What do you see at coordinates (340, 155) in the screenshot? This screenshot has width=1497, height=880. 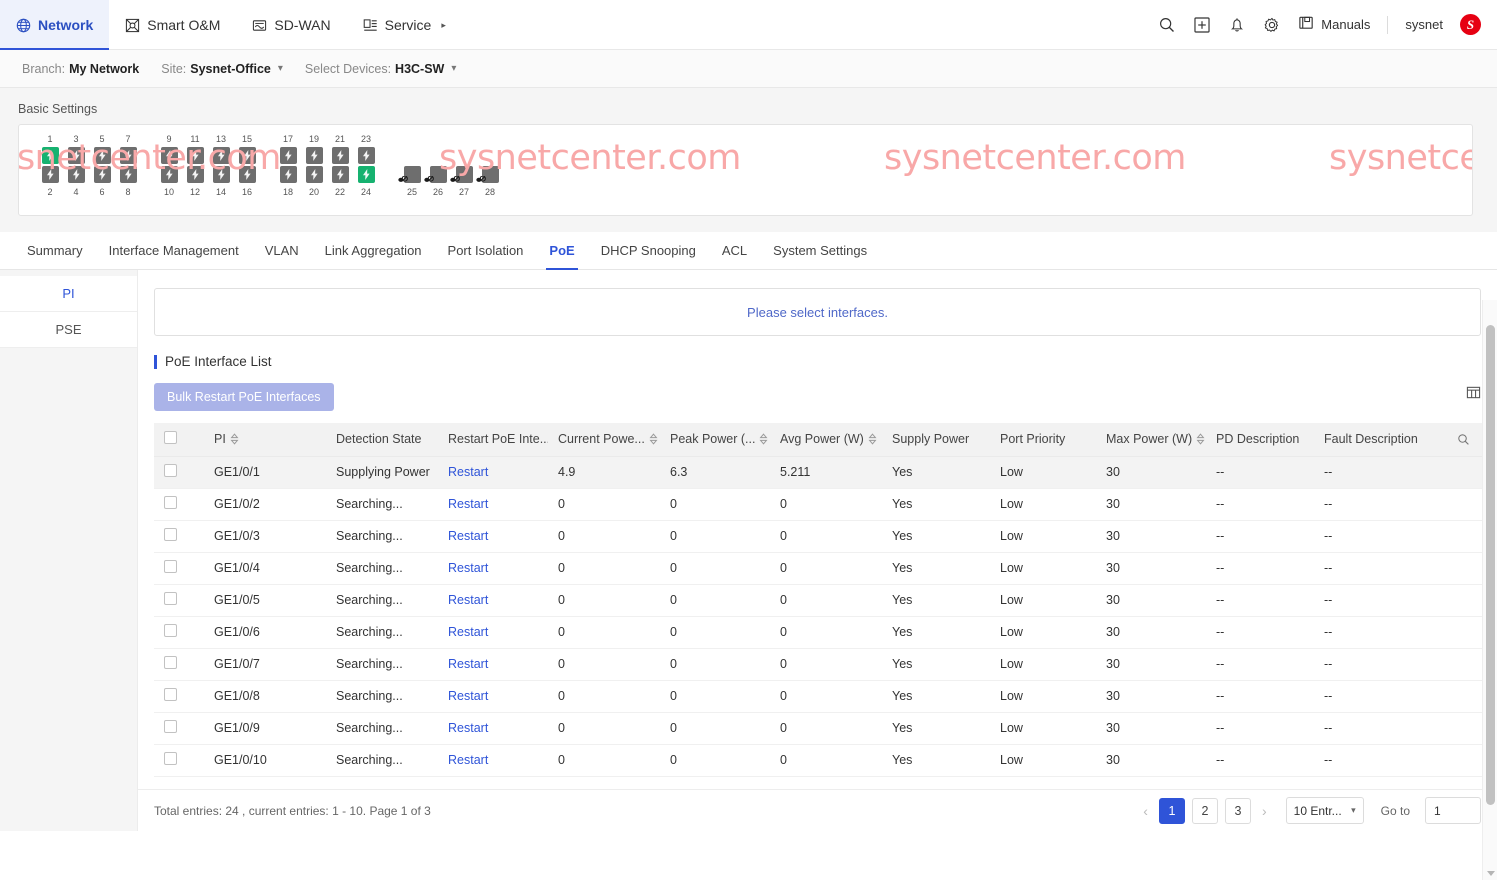 I see `port-21-icon` at bounding box center [340, 155].